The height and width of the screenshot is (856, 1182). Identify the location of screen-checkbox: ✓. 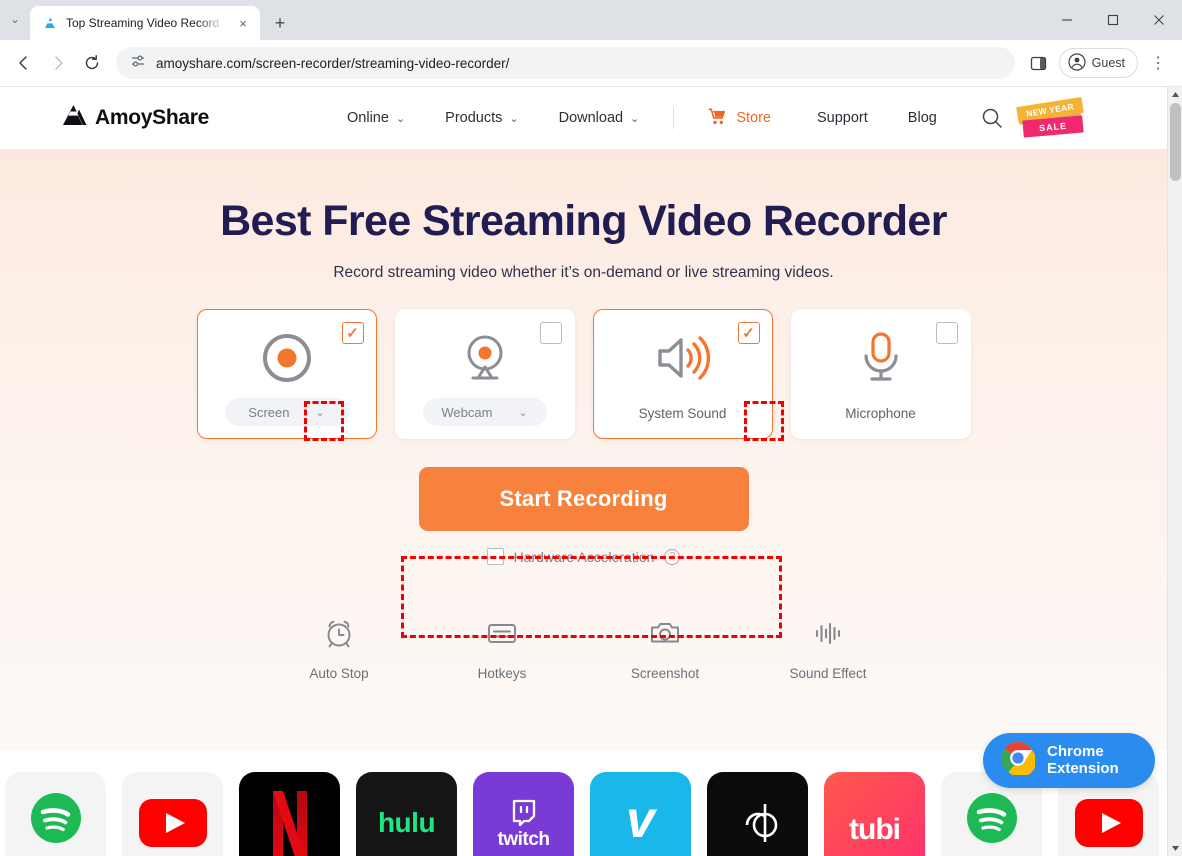
(352, 333).